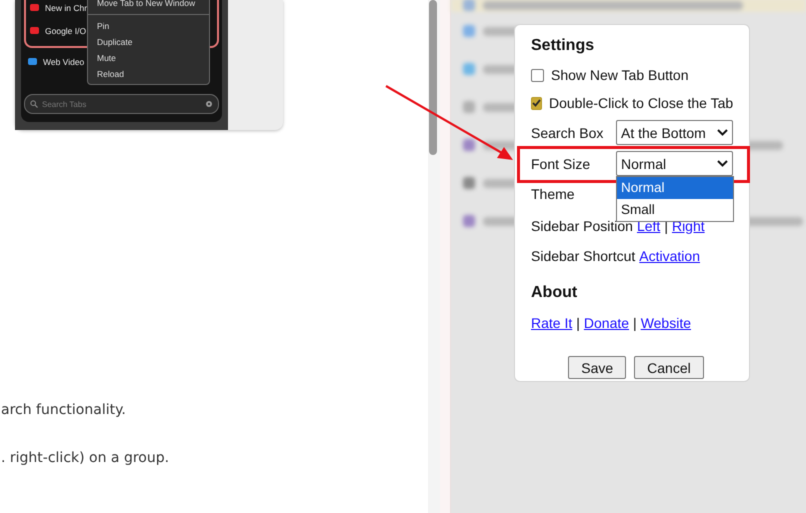 The image size is (806, 513). I want to click on section-title: About, so click(554, 293).